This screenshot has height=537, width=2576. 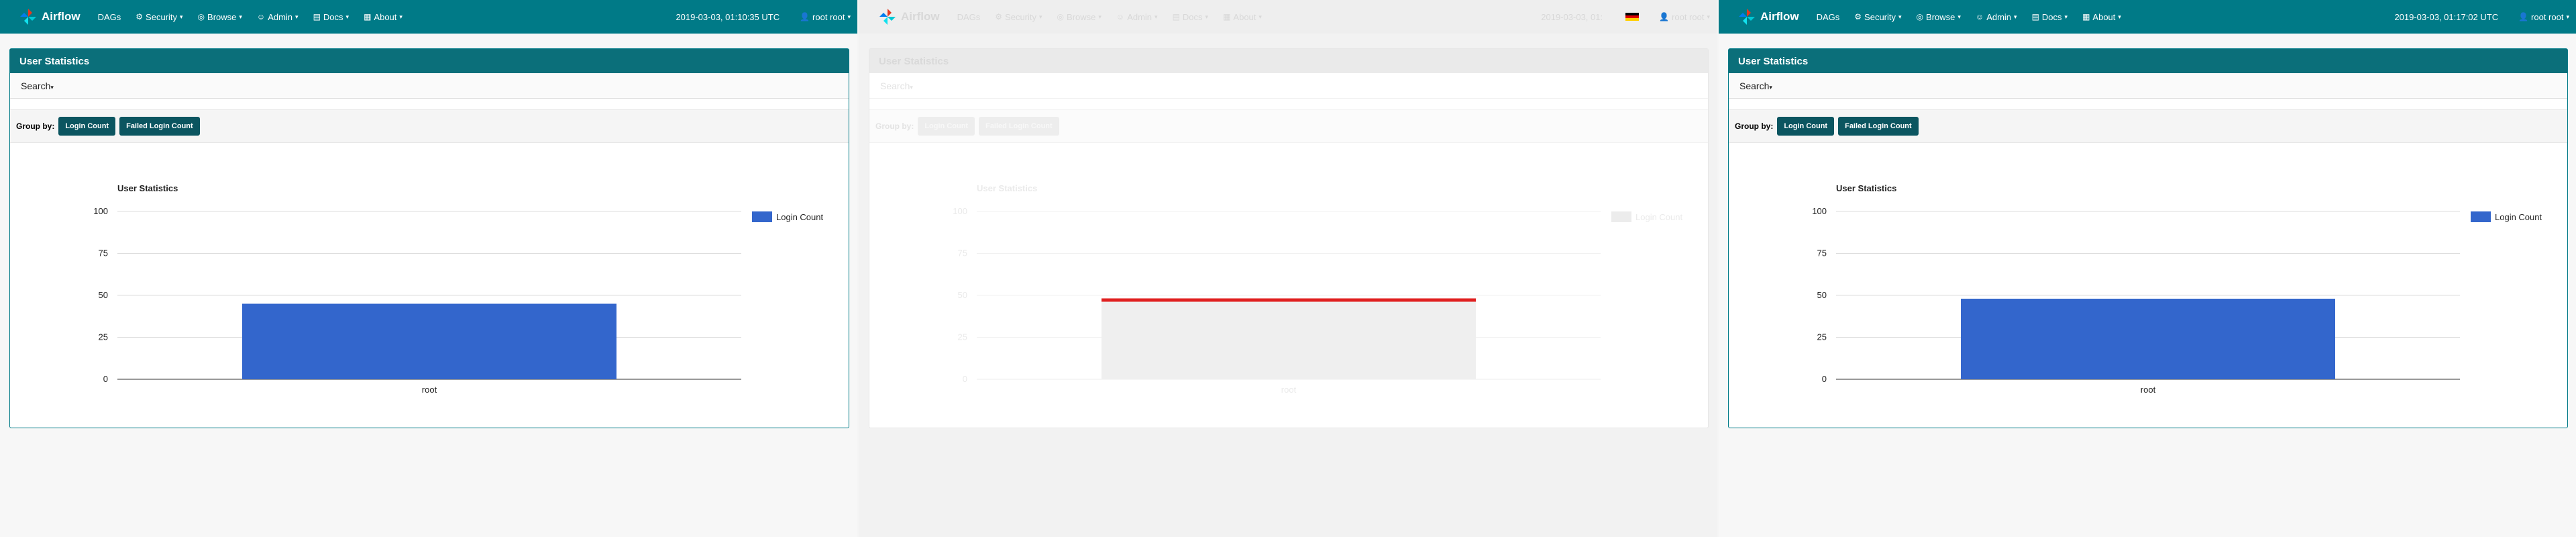 What do you see at coordinates (1572, 16) in the screenshot?
I see `server-datetime: 2019-03-03, 01:` at bounding box center [1572, 16].